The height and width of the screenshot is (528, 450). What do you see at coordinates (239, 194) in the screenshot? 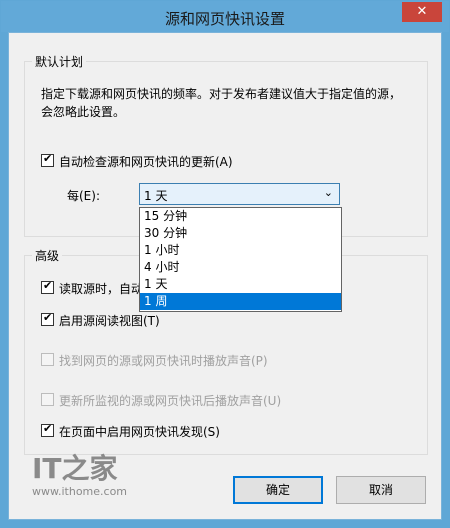
I see `frequency-select: 1 天 ⌄` at bounding box center [239, 194].